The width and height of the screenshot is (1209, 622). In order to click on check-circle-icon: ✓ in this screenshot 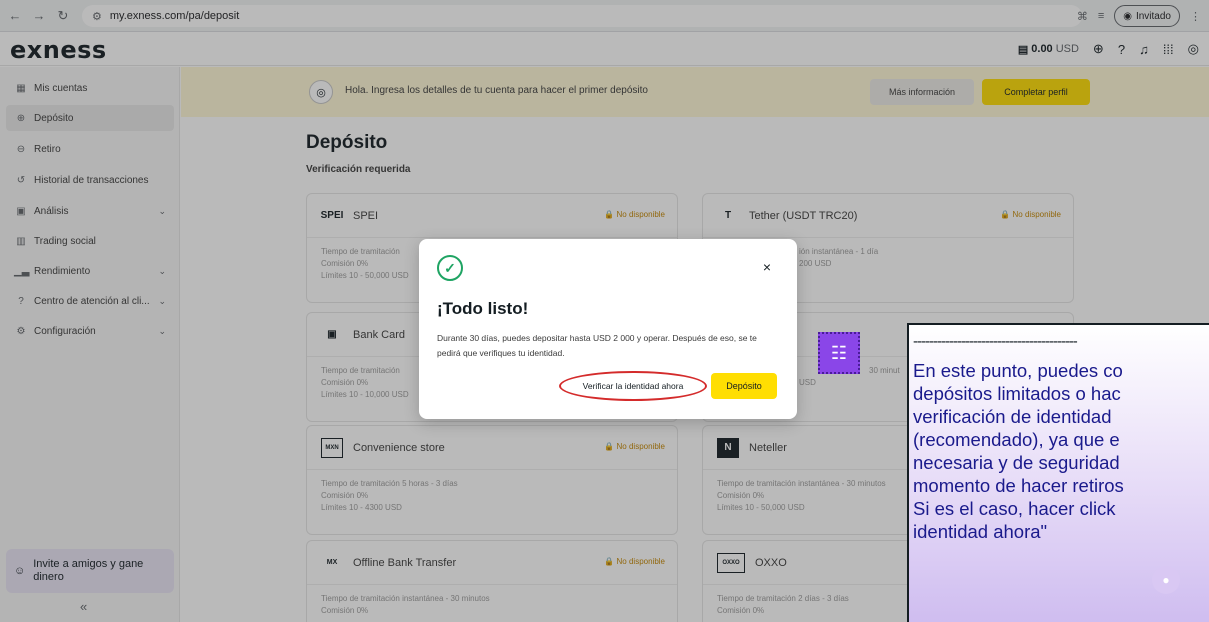, I will do `click(450, 268)`.